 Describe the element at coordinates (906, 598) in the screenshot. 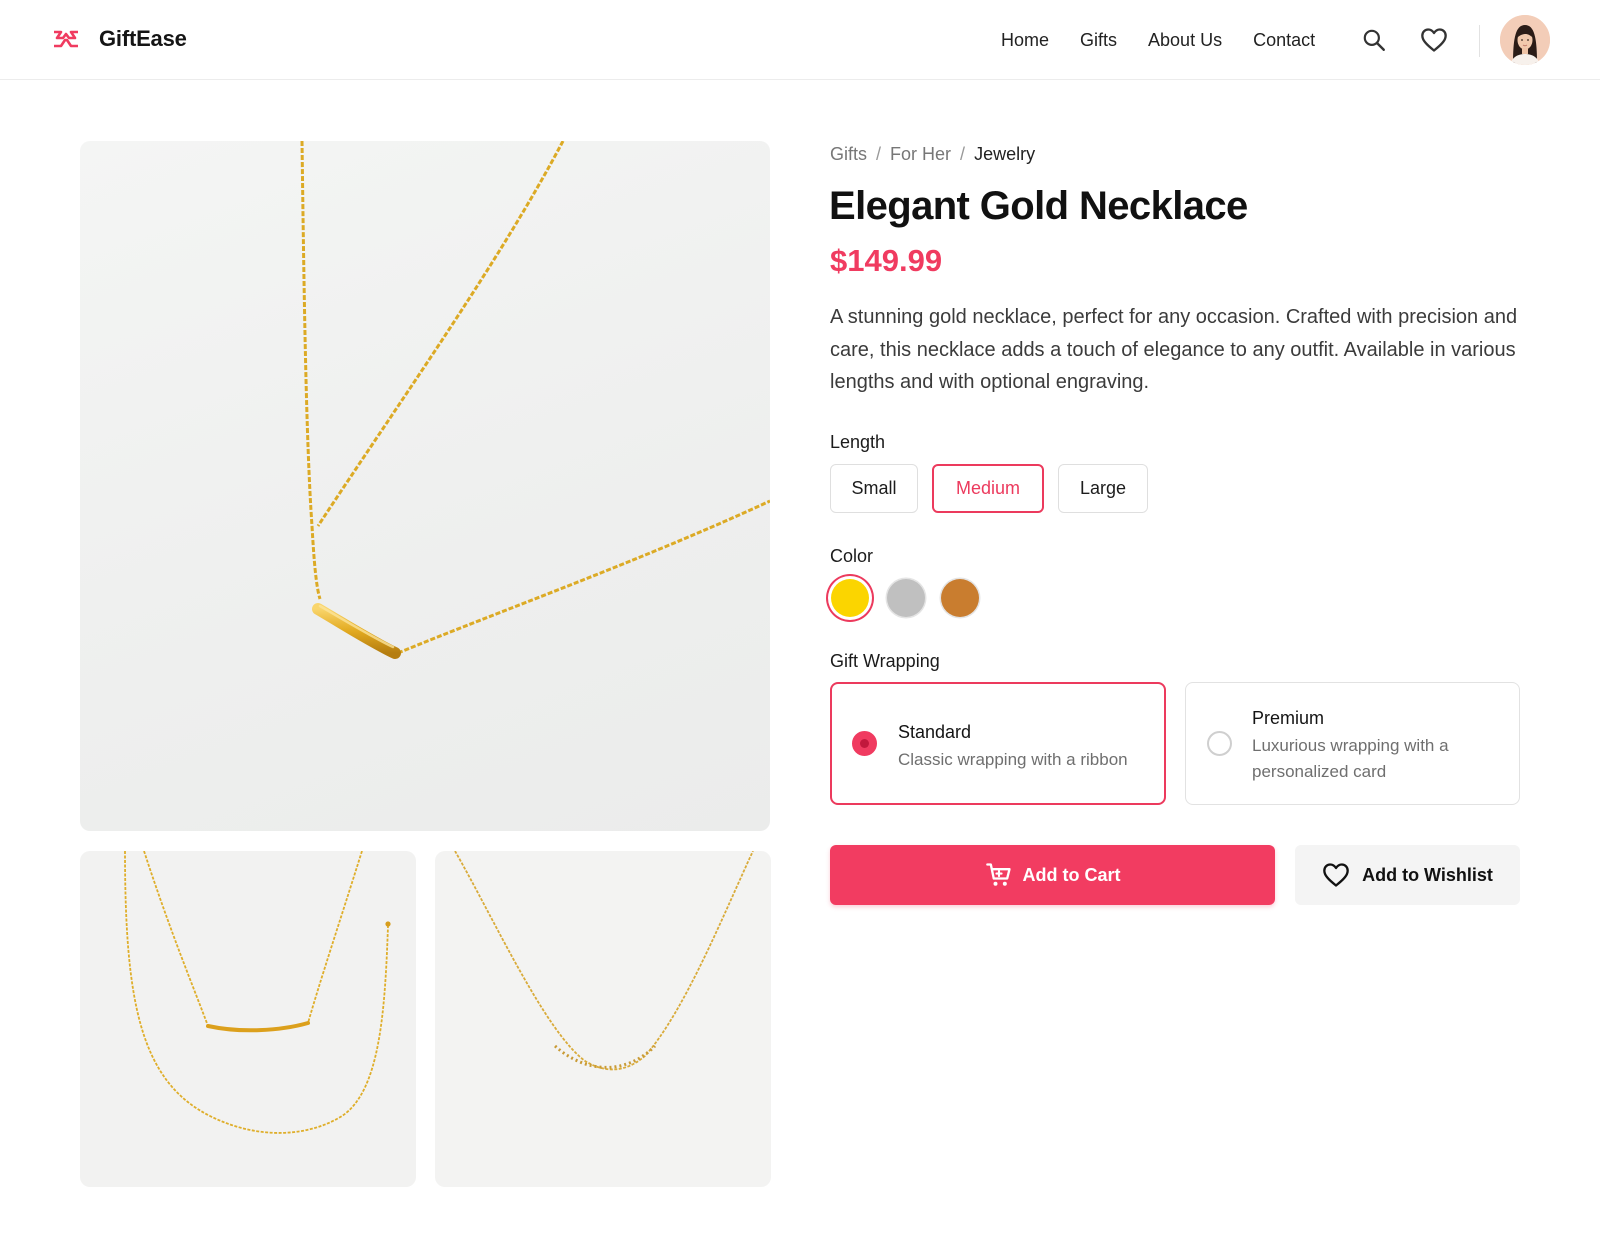

I see `color-swatch-silver` at that location.